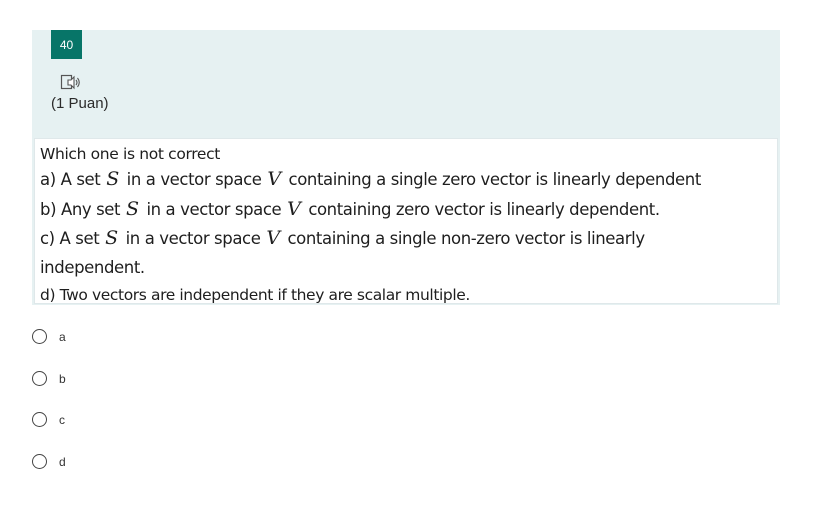 The width and height of the screenshot is (819, 515). Describe the element at coordinates (92, 267) in the screenshot. I see `statement-c-continued: independent.` at that location.